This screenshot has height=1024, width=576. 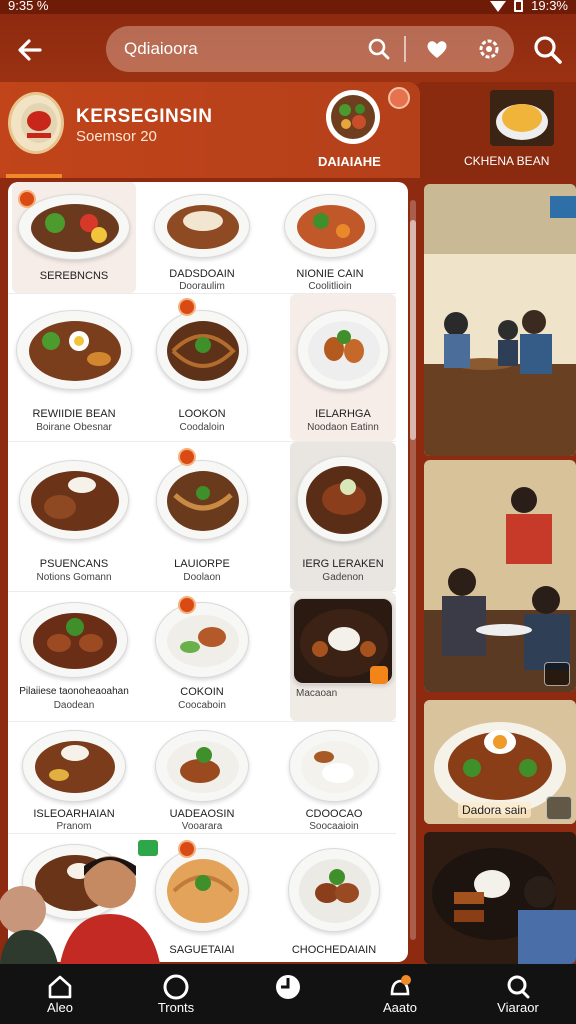 I want to click on expand-image-icon, so click(x=557, y=674).